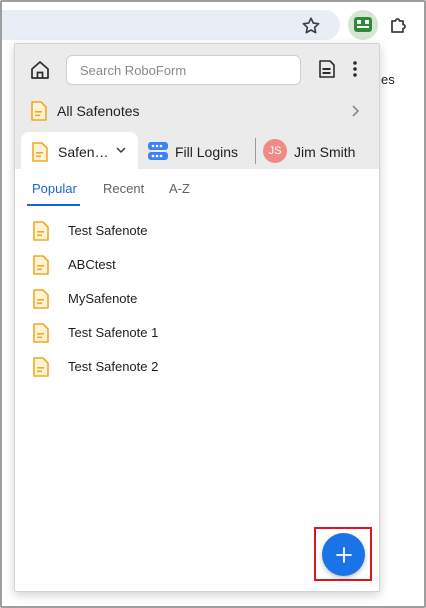 The height and width of the screenshot is (608, 426). I want to click on sd-card-icon, so click(327, 69).